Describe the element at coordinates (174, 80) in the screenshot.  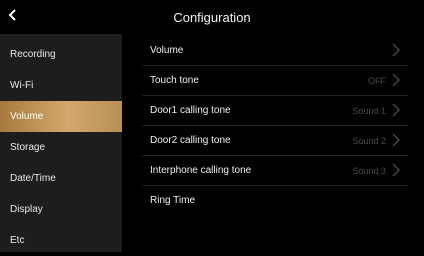
I see `setting-label: Touch tone` at that location.